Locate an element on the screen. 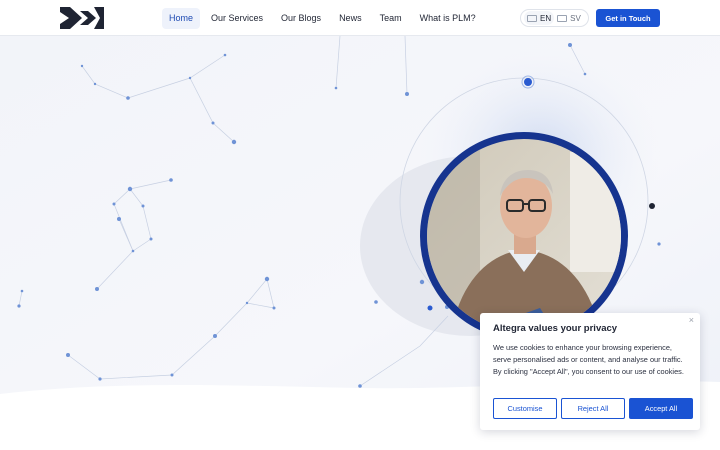 This screenshot has height=450, width=720. cookie-buttons: Customise Reject All Accept All is located at coordinates (593, 408).